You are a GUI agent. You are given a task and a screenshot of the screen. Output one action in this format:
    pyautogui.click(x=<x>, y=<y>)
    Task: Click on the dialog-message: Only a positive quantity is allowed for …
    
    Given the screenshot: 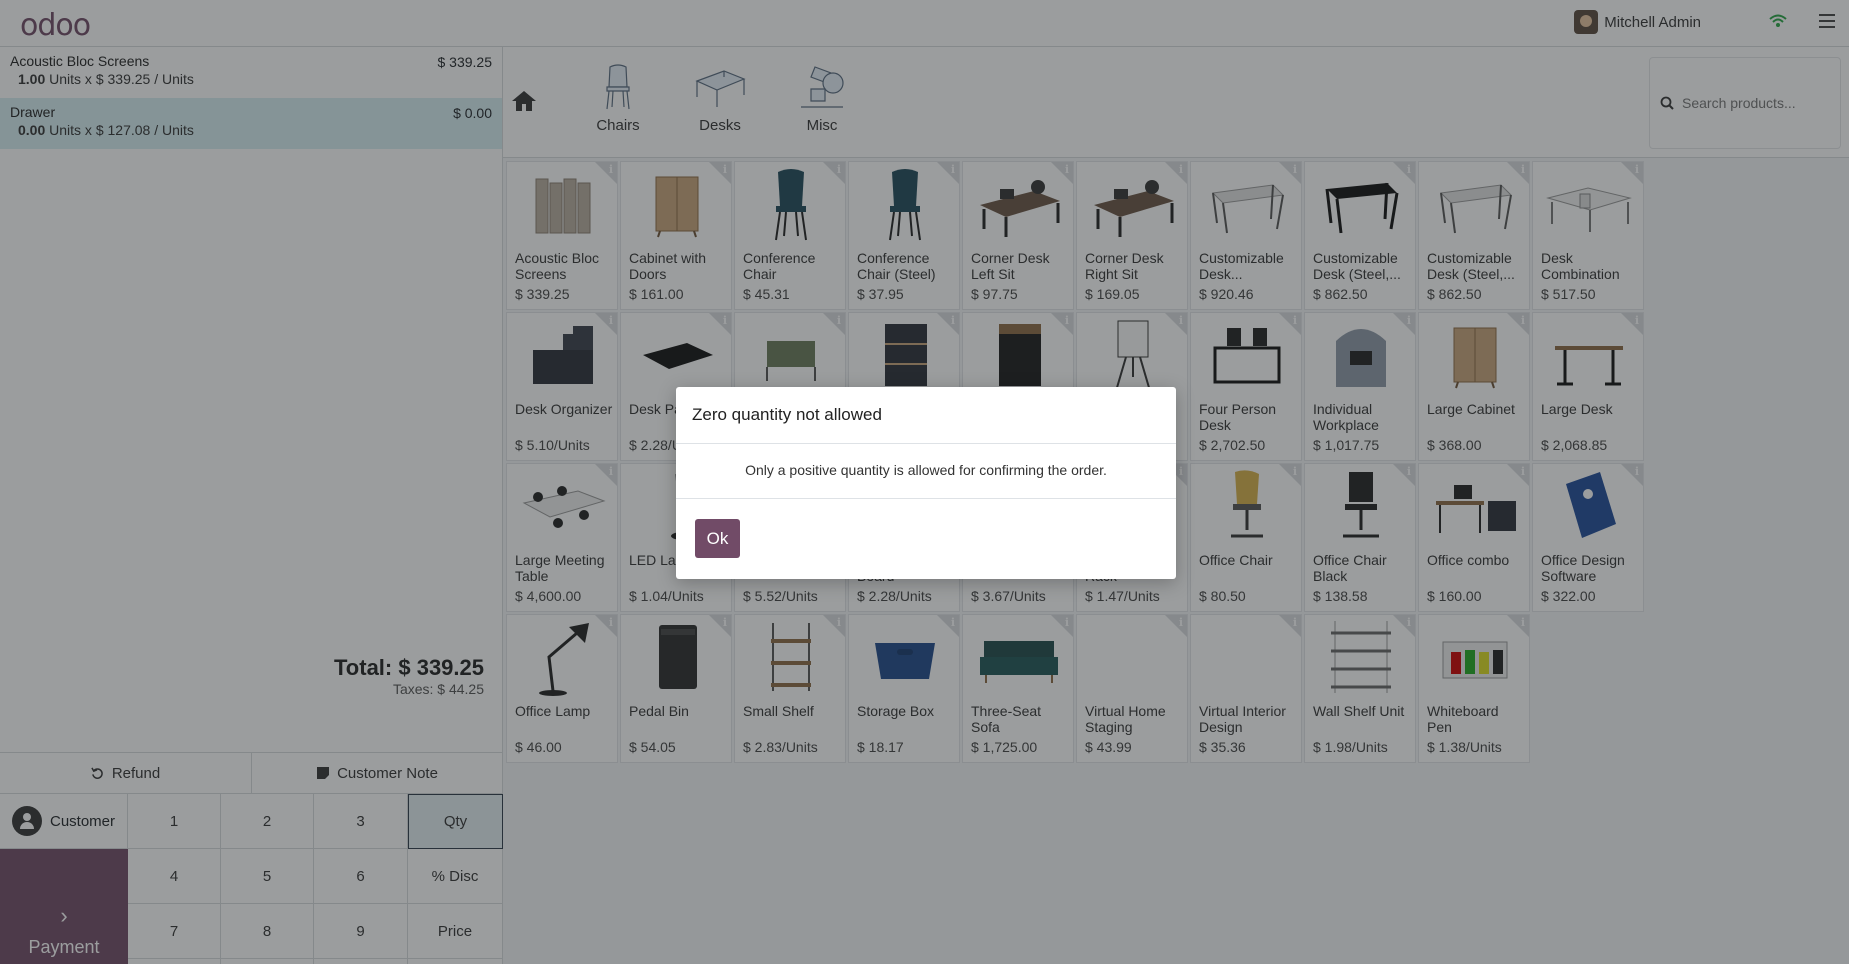 What is the action you would take?
    pyautogui.click(x=926, y=470)
    